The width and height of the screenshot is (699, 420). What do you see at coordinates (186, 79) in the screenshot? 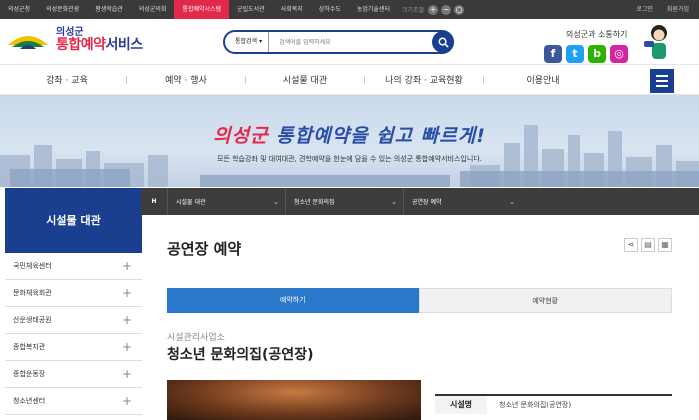
I see `nav-reservations: 예약 · 행사` at bounding box center [186, 79].